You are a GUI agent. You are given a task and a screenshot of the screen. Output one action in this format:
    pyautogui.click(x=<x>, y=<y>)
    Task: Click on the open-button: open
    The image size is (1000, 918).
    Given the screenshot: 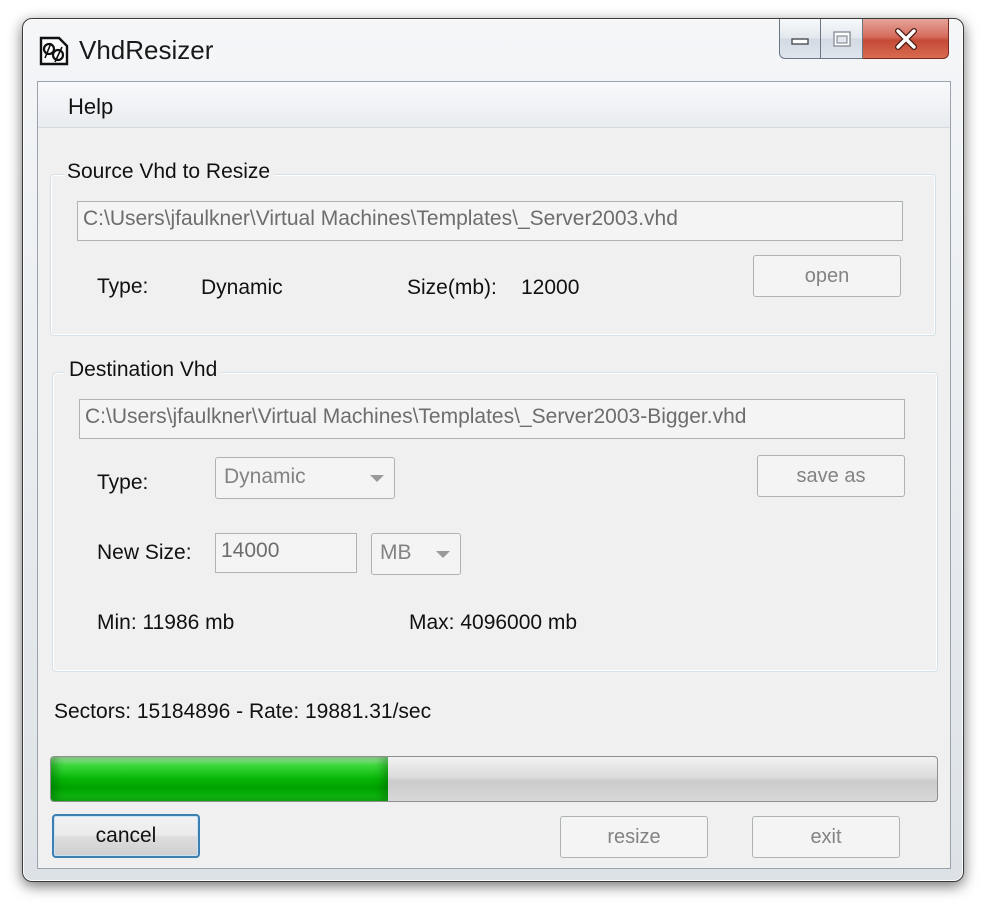 What is the action you would take?
    pyautogui.click(x=827, y=276)
    